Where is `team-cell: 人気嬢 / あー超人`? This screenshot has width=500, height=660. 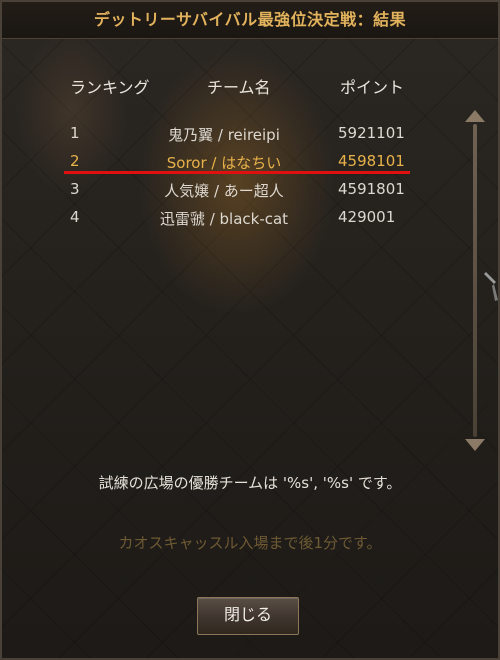 team-cell: 人気嬢 / あー超人 is located at coordinates (224, 191).